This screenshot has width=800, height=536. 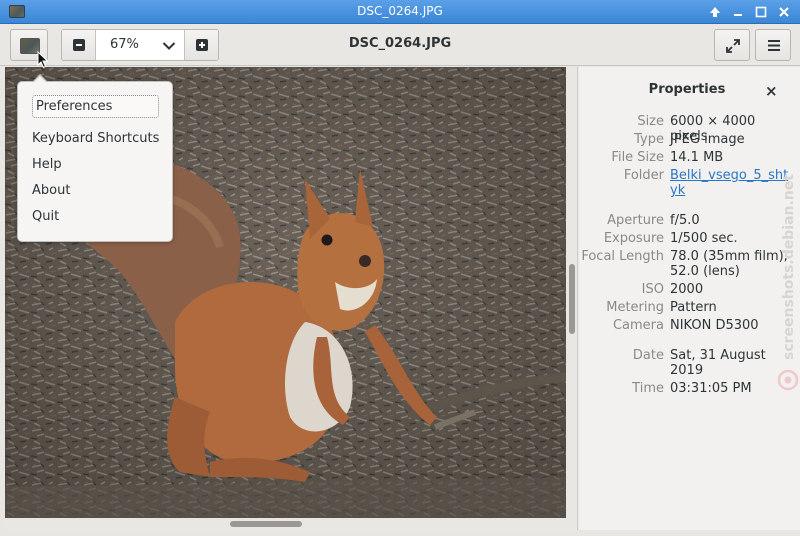 What do you see at coordinates (169, 47) in the screenshot?
I see `chevron-down-icon` at bounding box center [169, 47].